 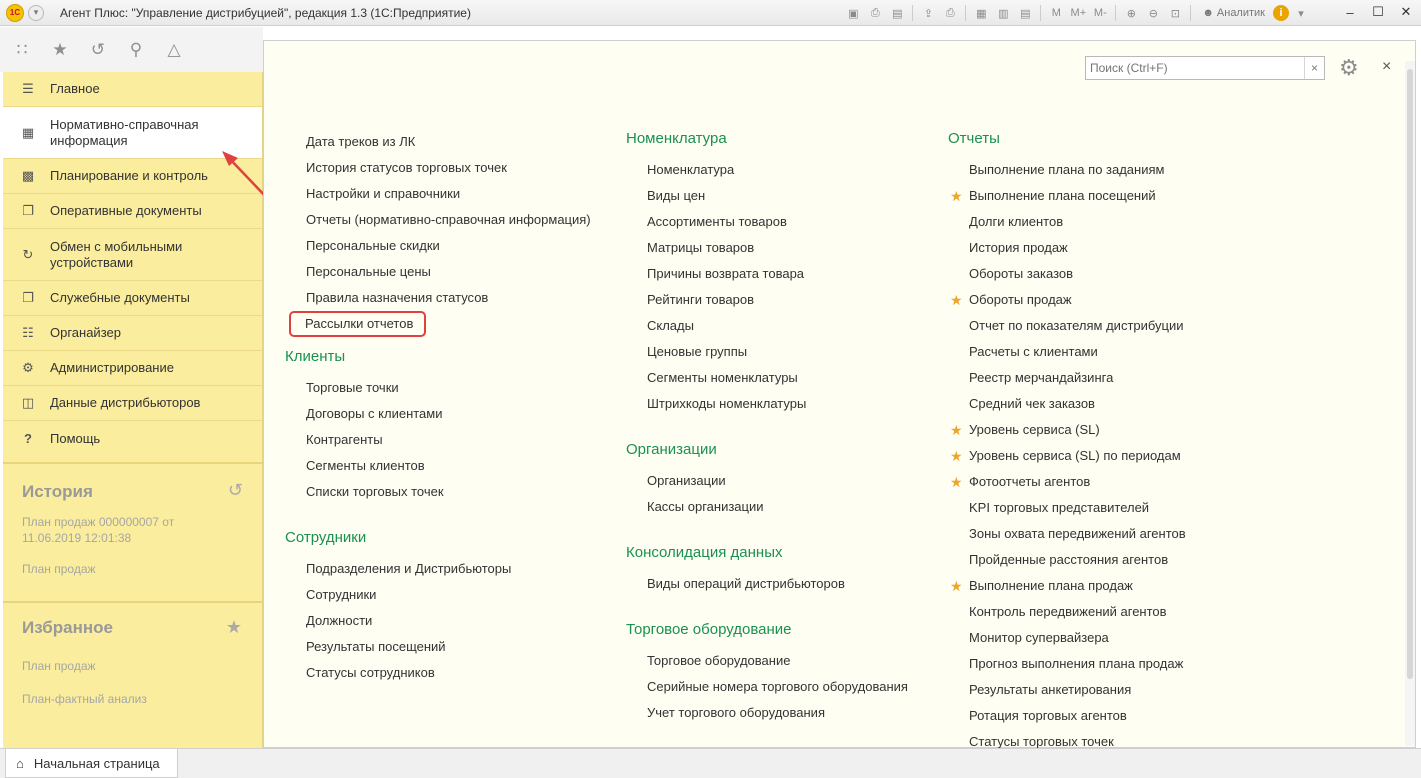 I want to click on nav-link: Списки торговых точек, so click(x=445, y=492).